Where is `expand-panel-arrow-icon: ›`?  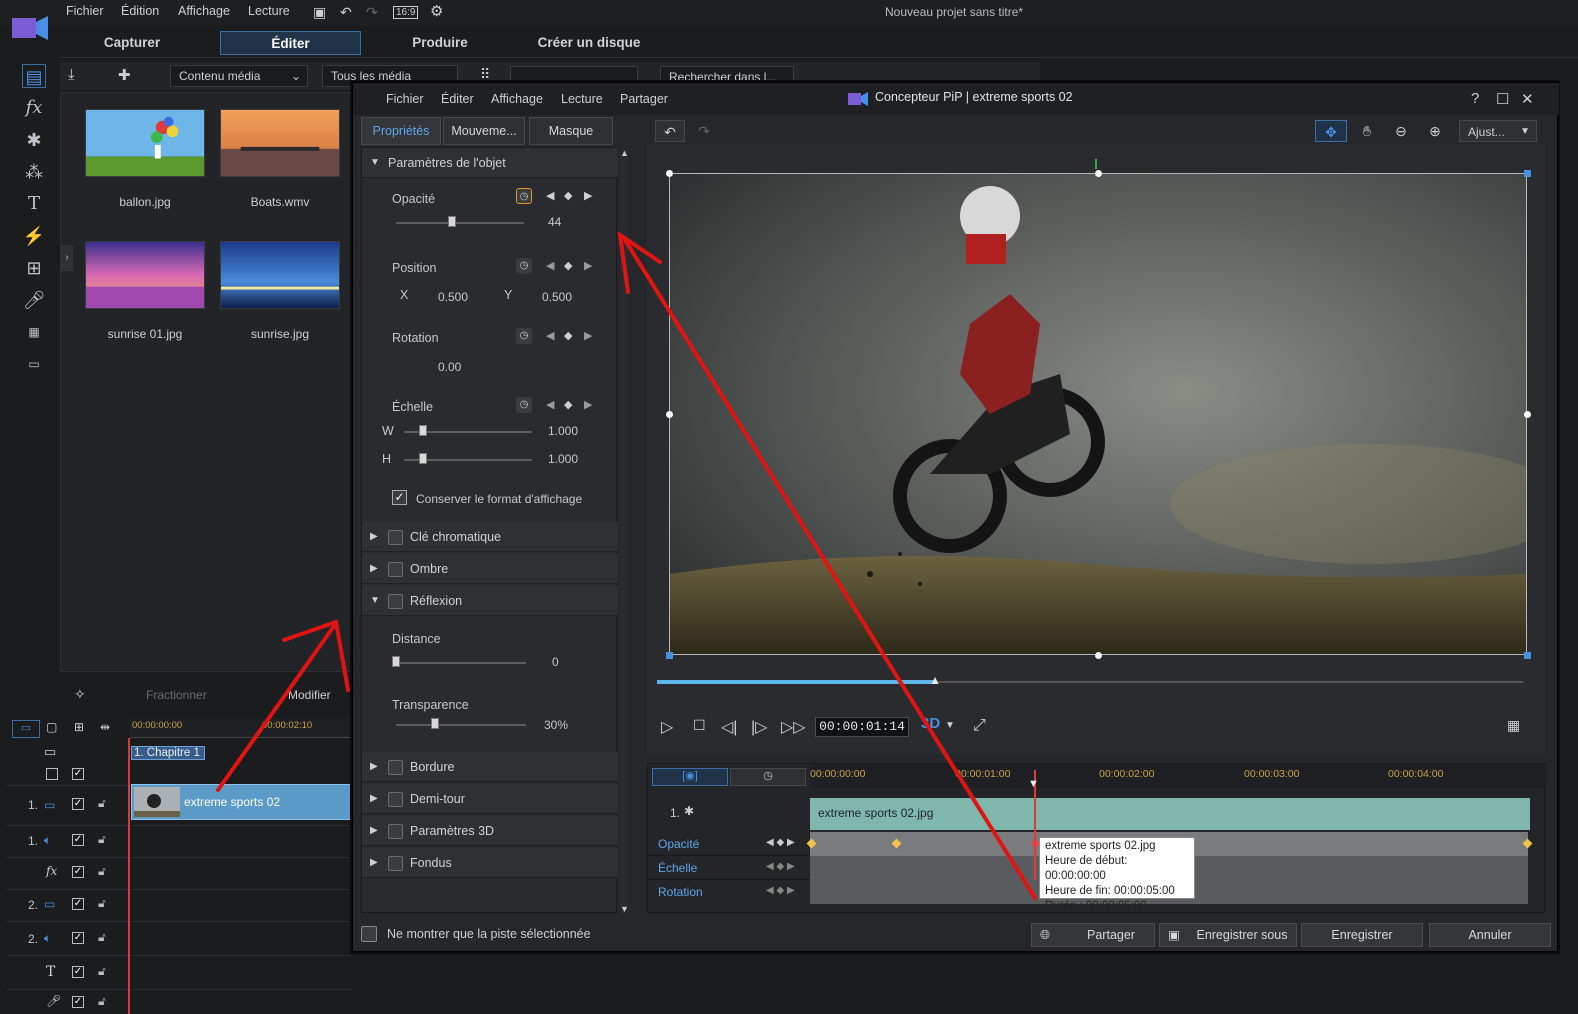
expand-panel-arrow-icon: › is located at coordinates (67, 258).